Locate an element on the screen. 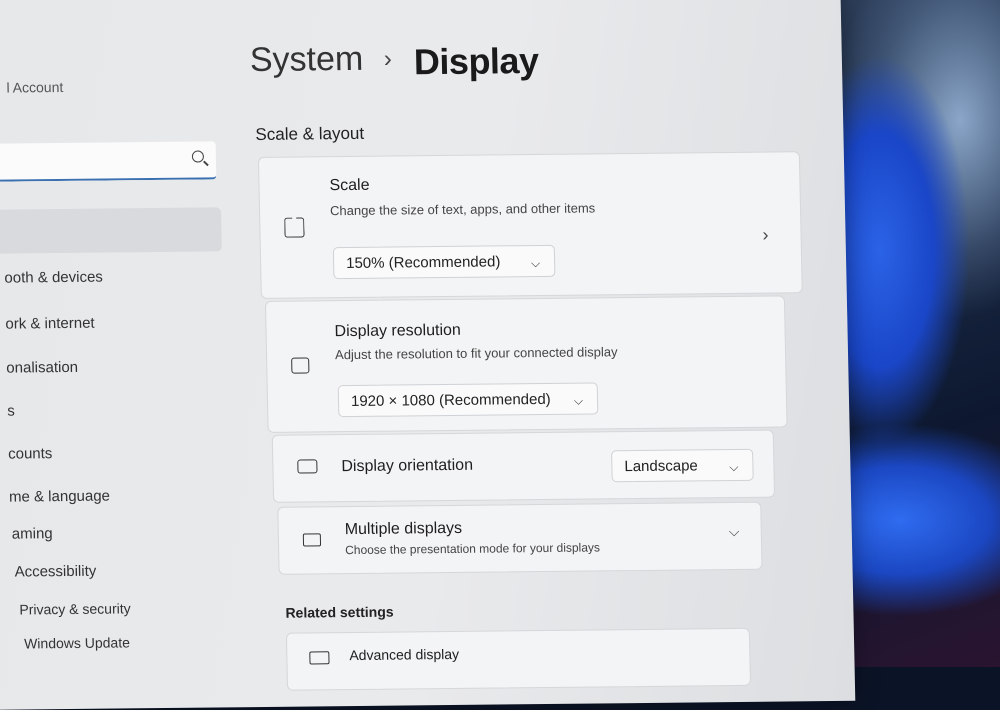  multiple-displays-icon is located at coordinates (312, 540).